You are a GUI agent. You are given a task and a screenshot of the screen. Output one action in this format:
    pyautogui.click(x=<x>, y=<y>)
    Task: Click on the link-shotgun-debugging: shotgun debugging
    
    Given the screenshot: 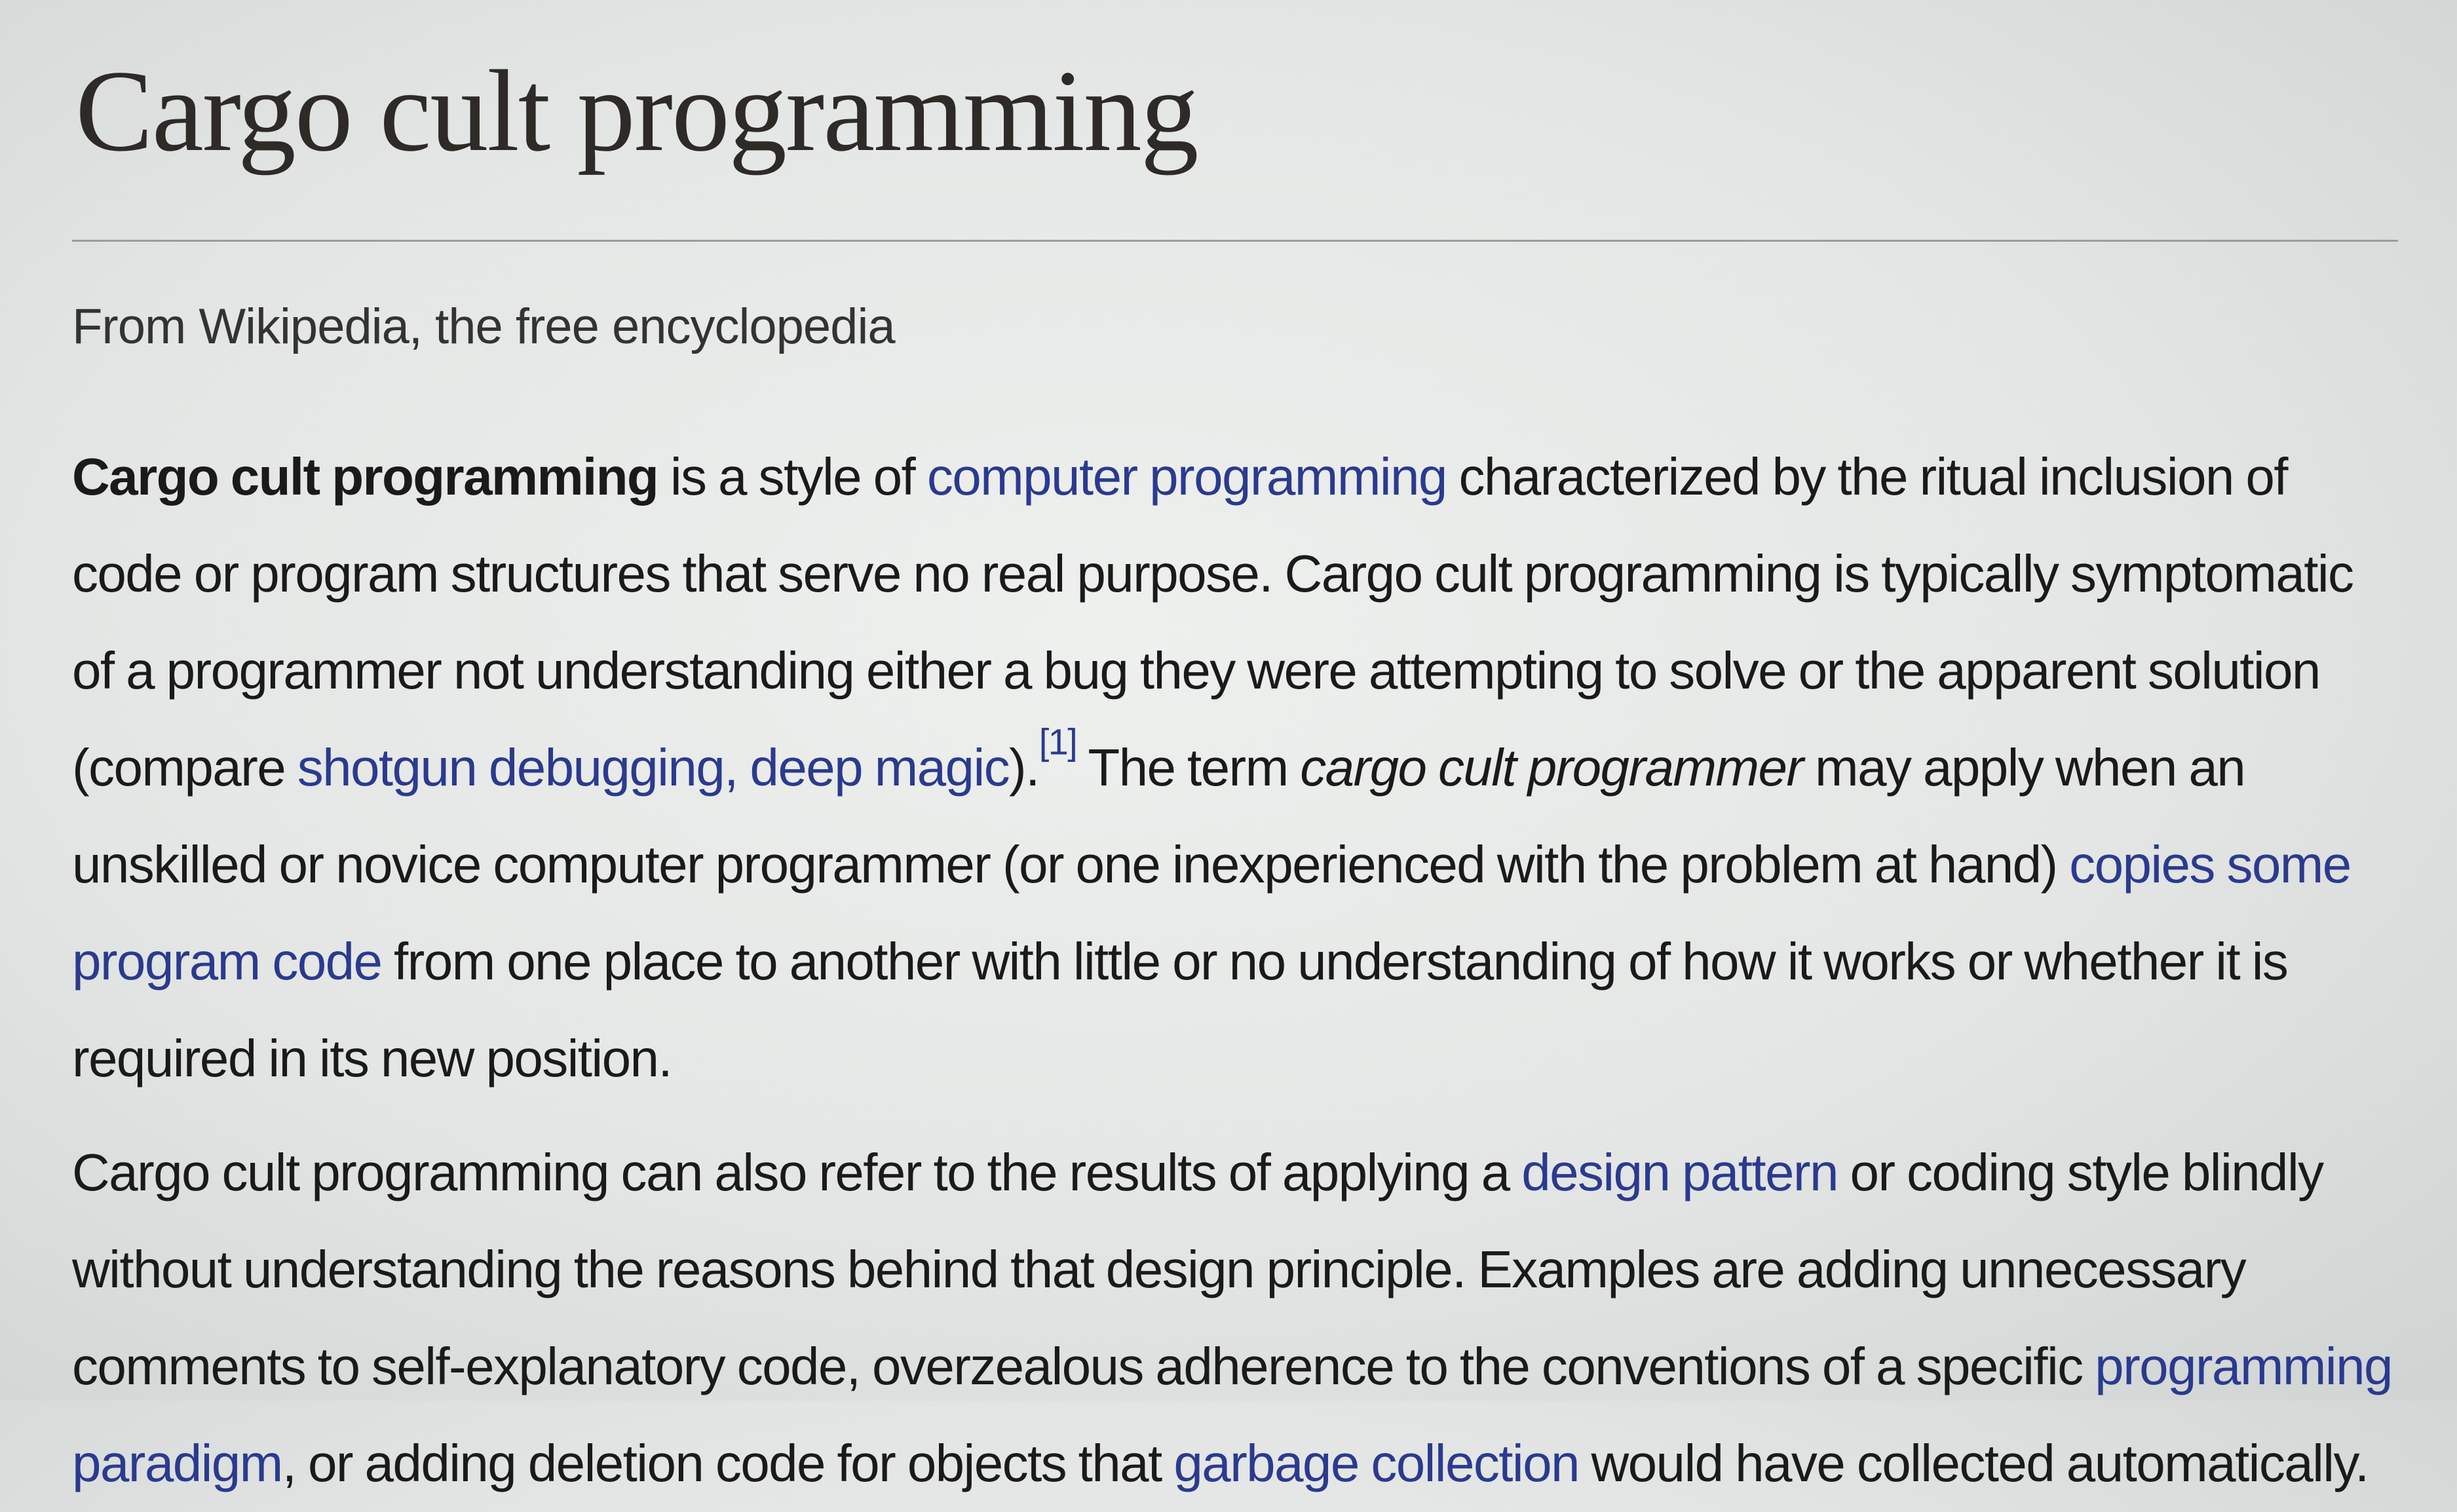 What is the action you would take?
    pyautogui.click(x=511, y=768)
    